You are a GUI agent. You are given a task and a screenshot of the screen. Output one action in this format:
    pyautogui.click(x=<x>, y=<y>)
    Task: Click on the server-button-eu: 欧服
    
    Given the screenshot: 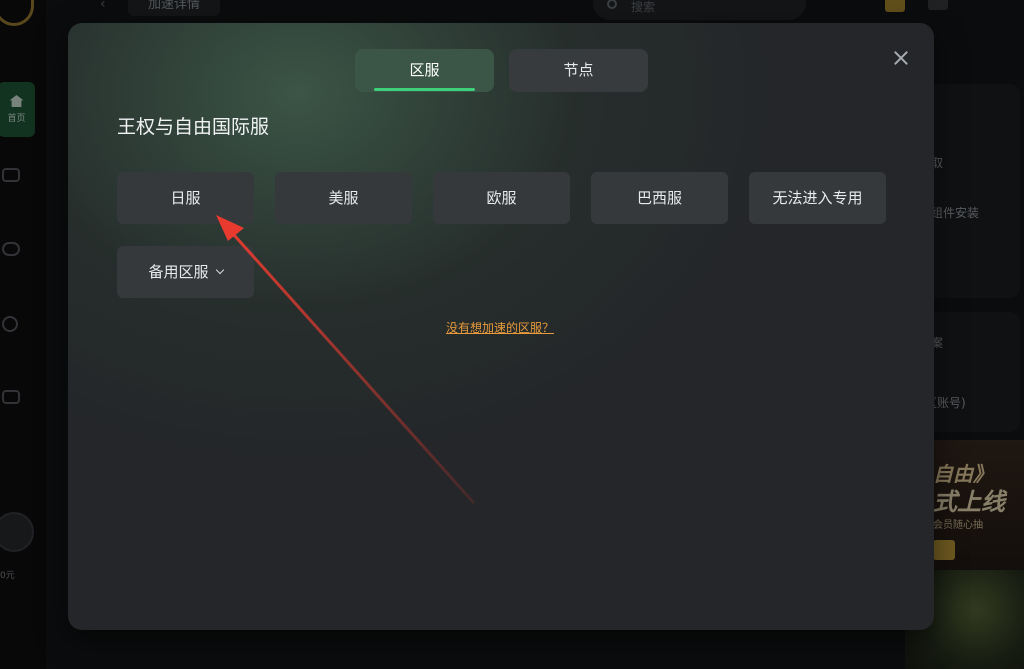 What is the action you would take?
    pyautogui.click(x=501, y=198)
    